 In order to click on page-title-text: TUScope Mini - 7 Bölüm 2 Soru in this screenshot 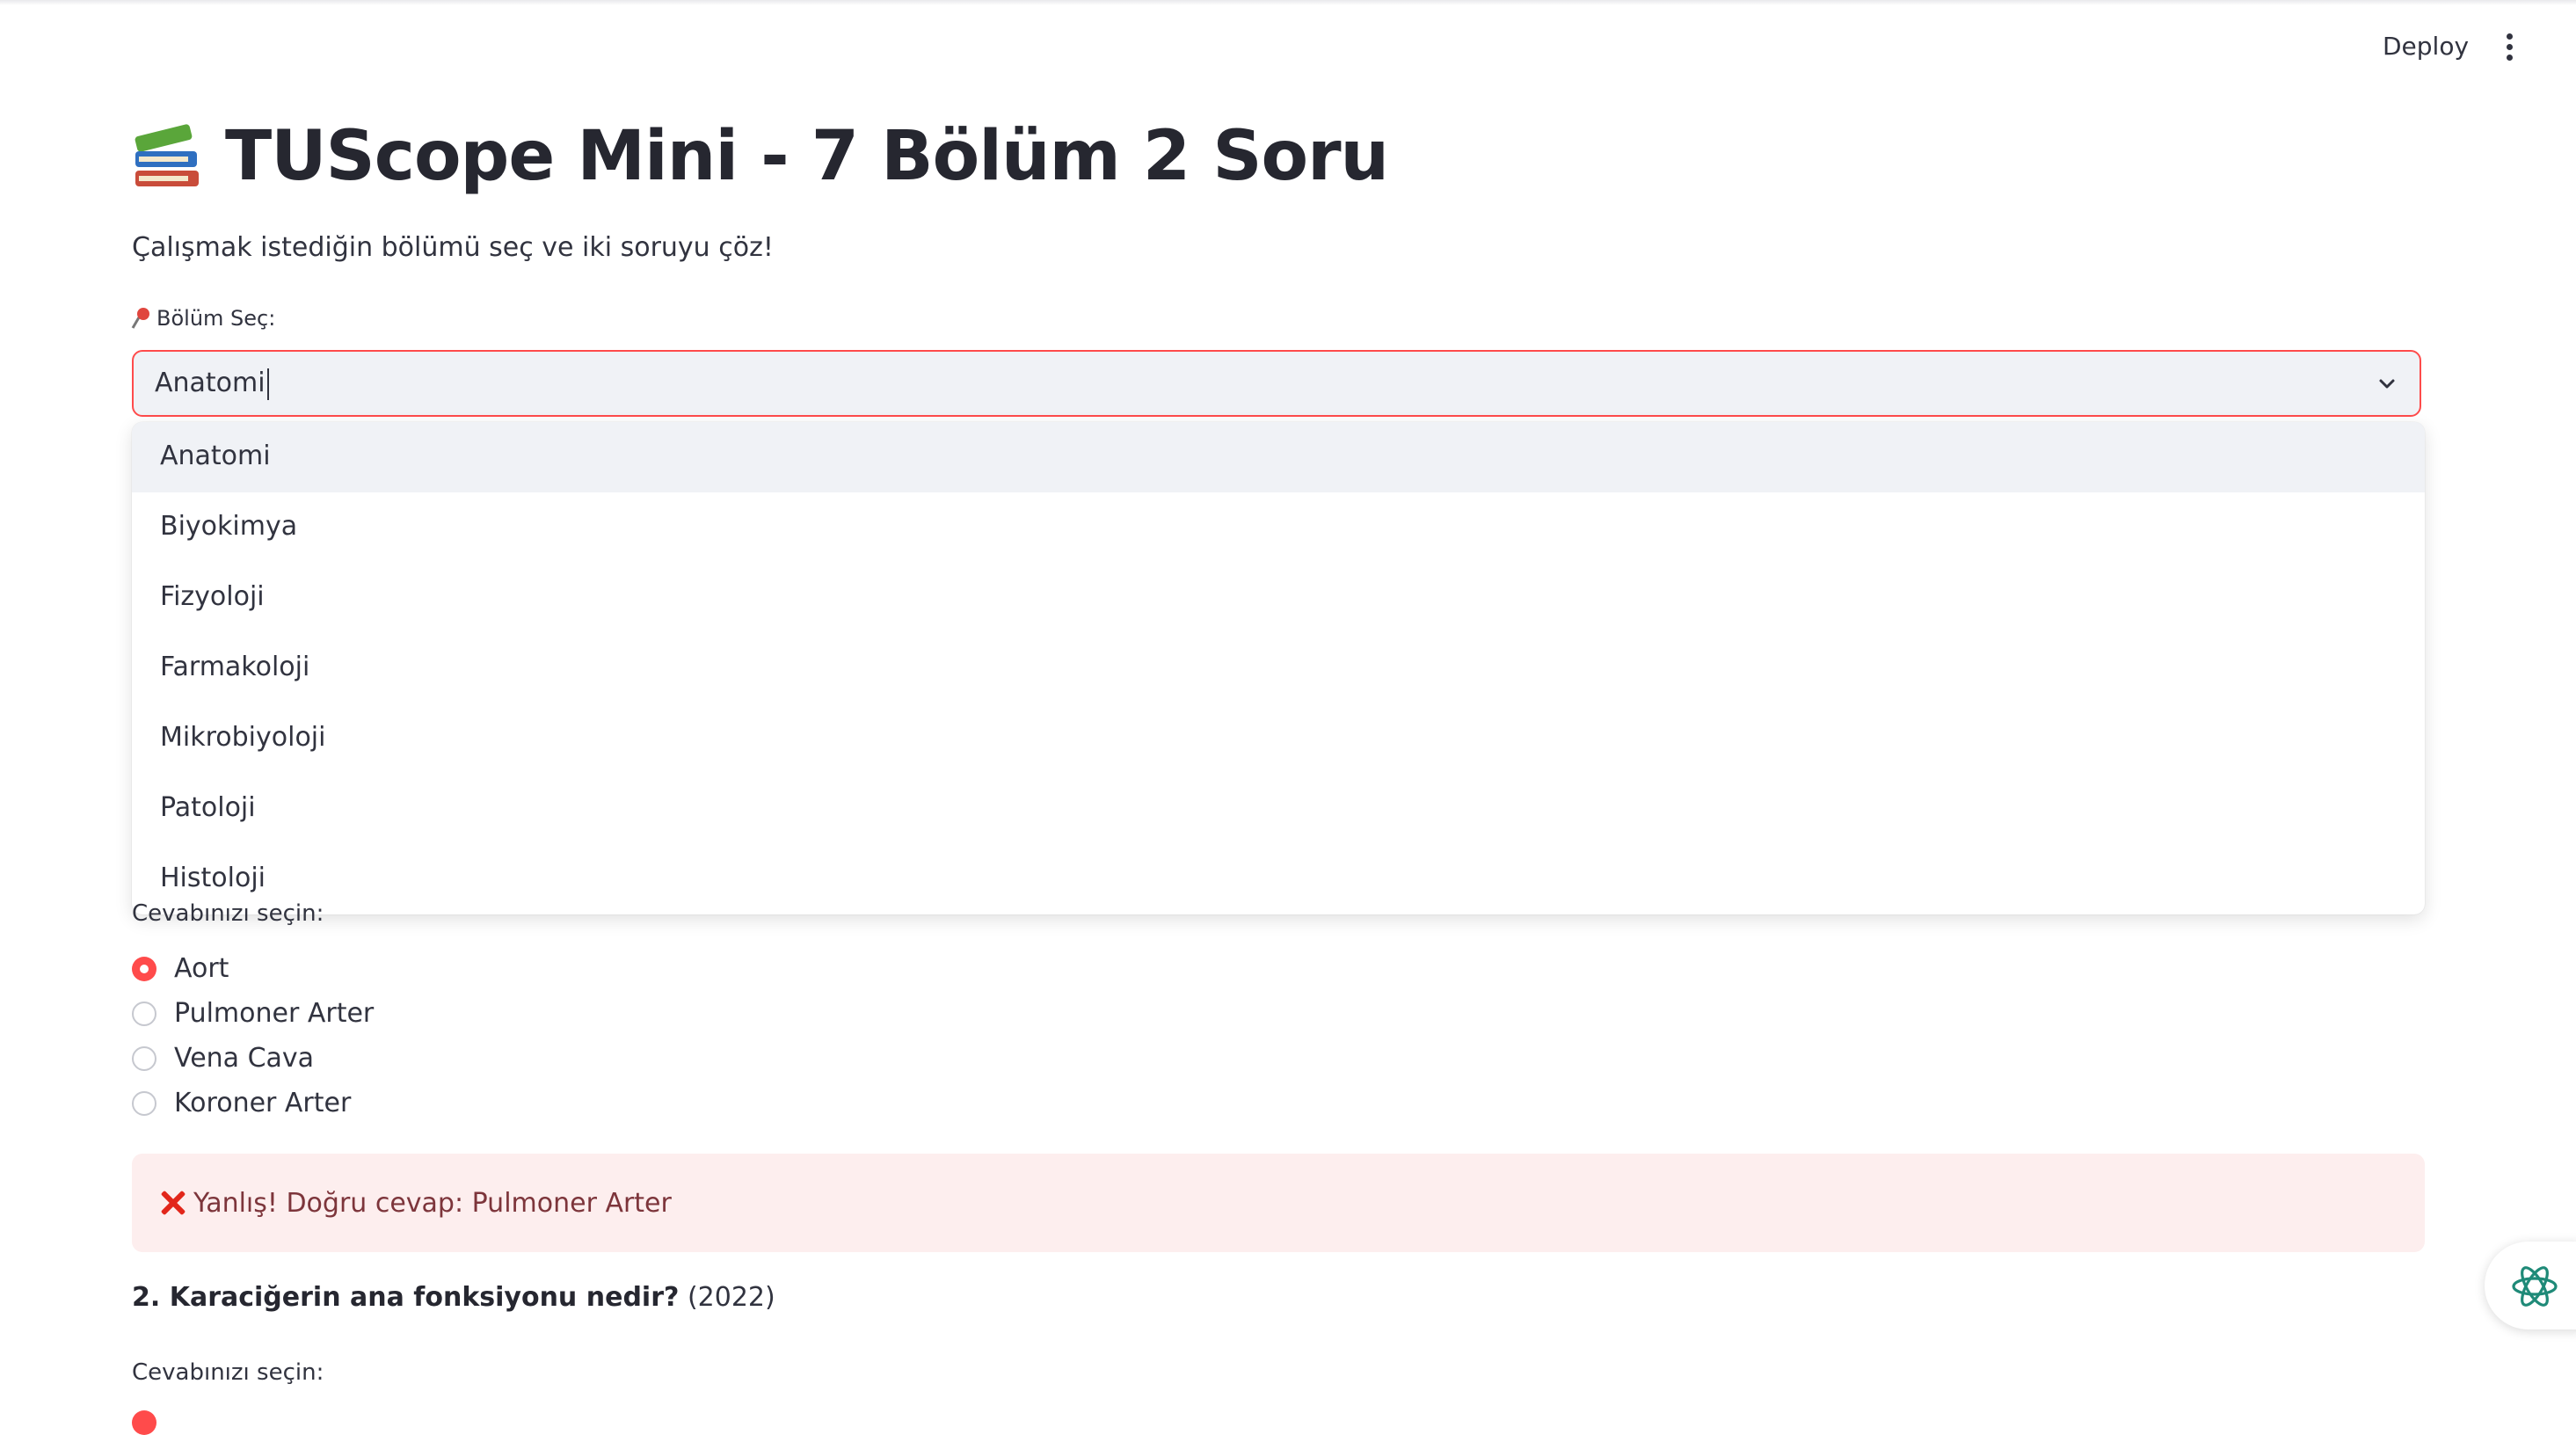, I will do `click(807, 156)`.